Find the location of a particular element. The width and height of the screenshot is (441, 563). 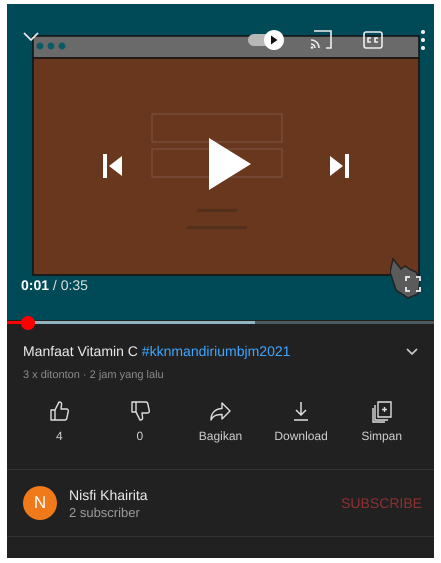

channel-name: Nisfi Khairita is located at coordinates (203, 494).